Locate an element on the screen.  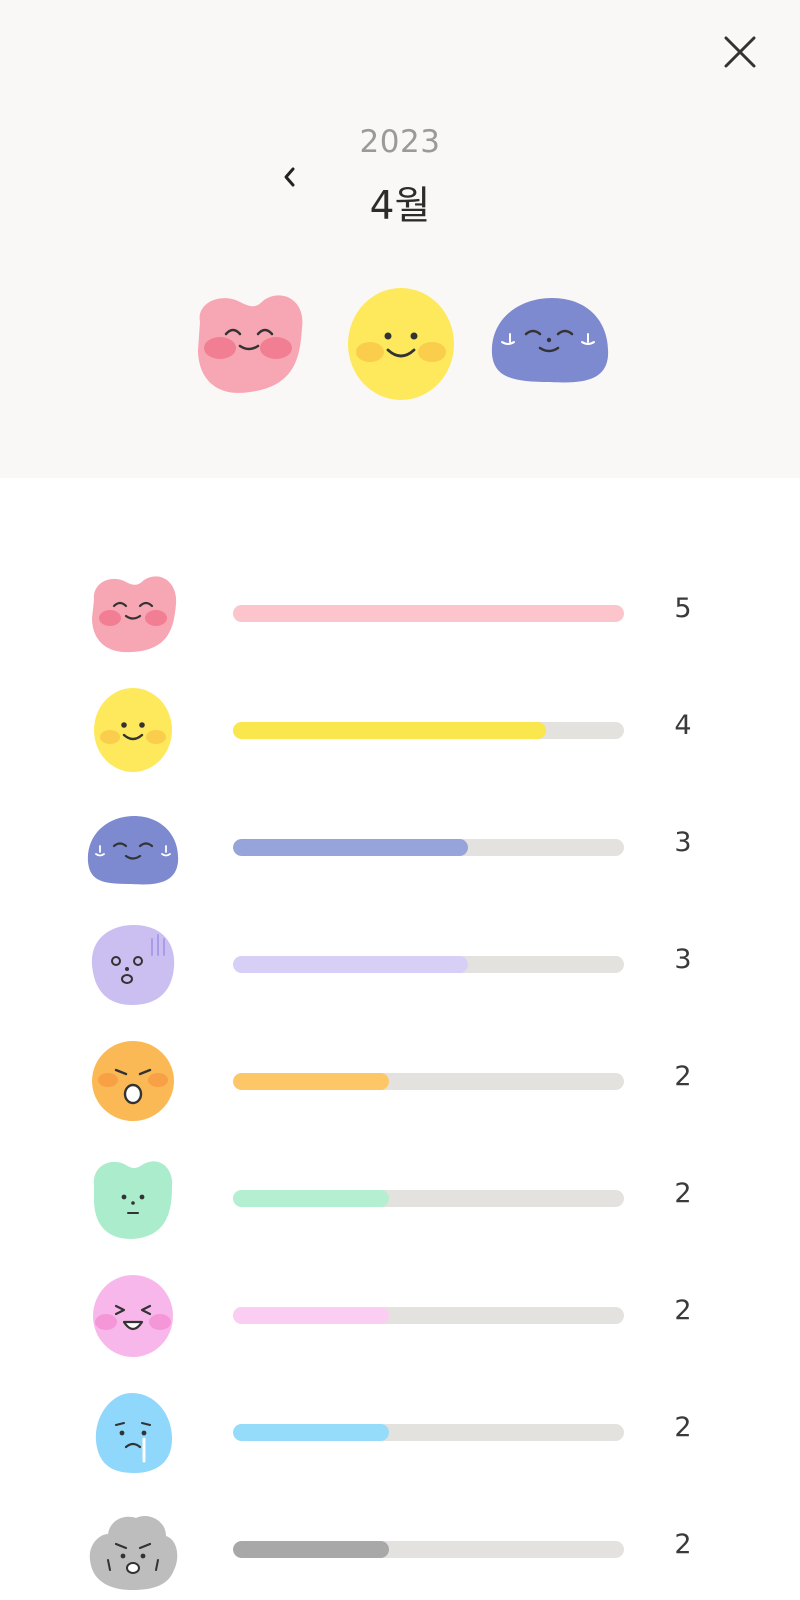
calm-mood-icon is located at coordinates (133, 1200).